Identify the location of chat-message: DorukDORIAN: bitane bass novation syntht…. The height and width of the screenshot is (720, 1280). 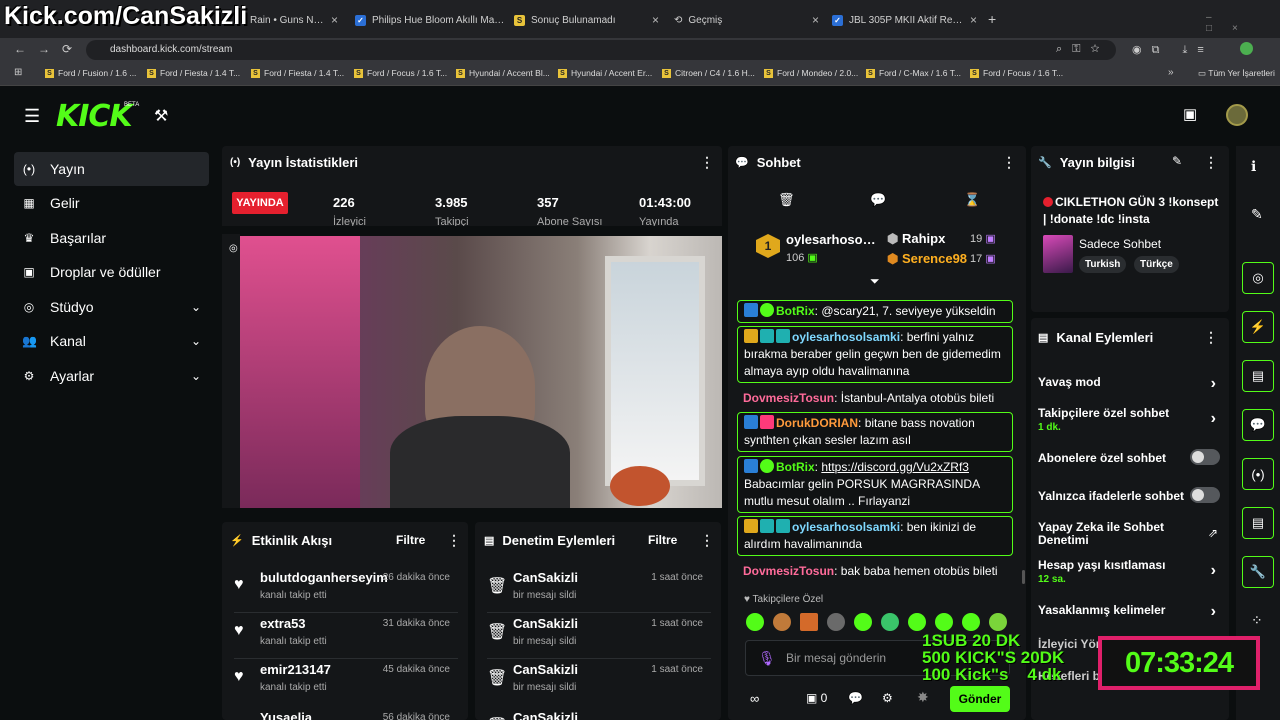
(875, 432).